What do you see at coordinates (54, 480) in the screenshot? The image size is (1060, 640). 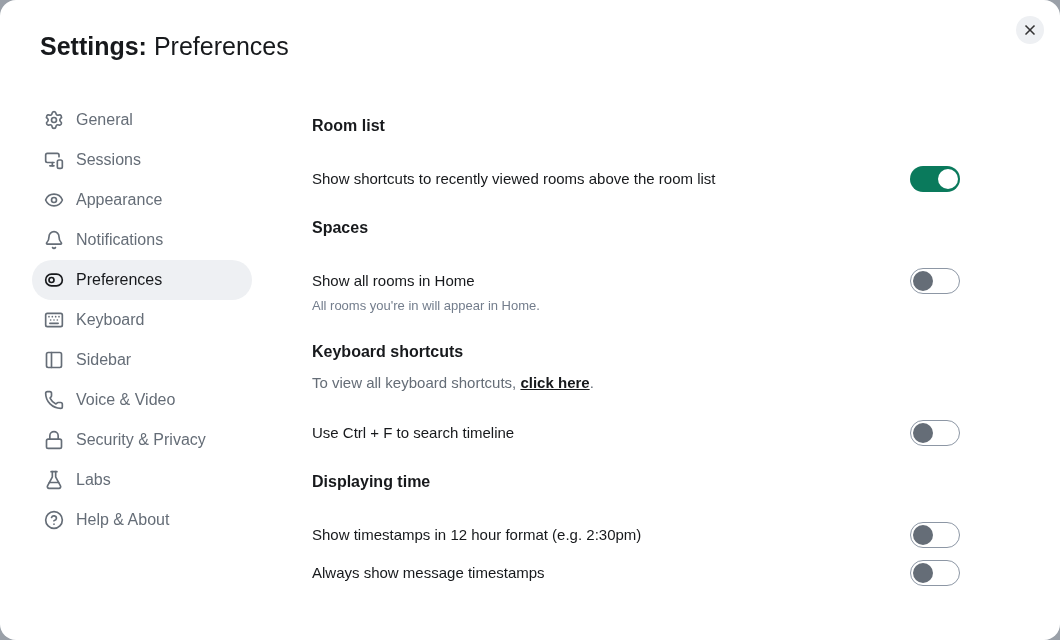 I see `flask-icon` at bounding box center [54, 480].